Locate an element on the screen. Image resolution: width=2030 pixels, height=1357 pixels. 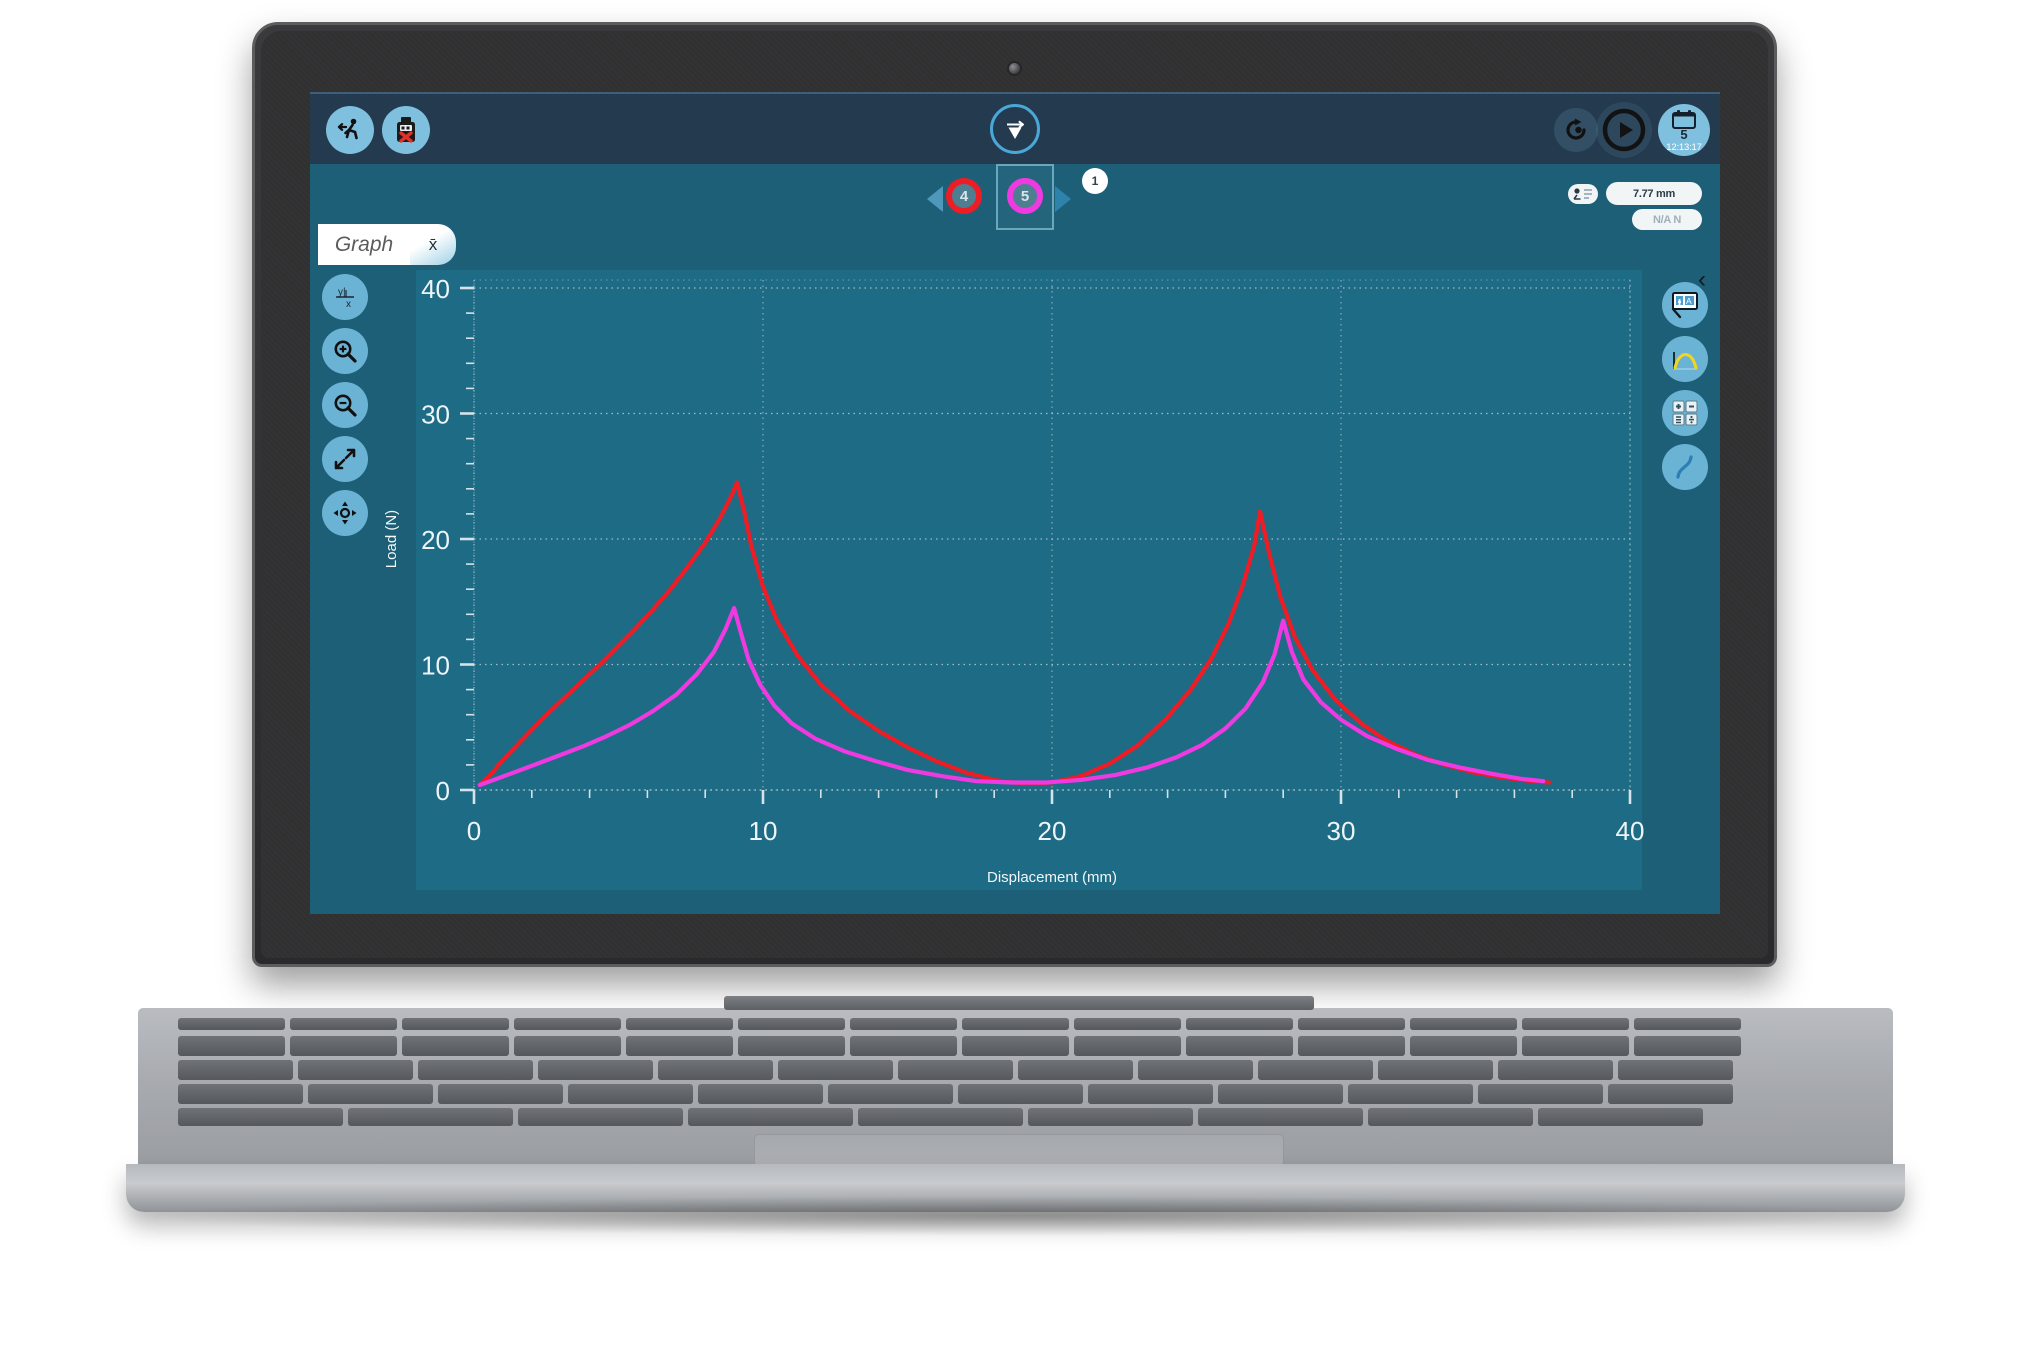
readout-y-value: N/A N is located at coordinates (1667, 219).